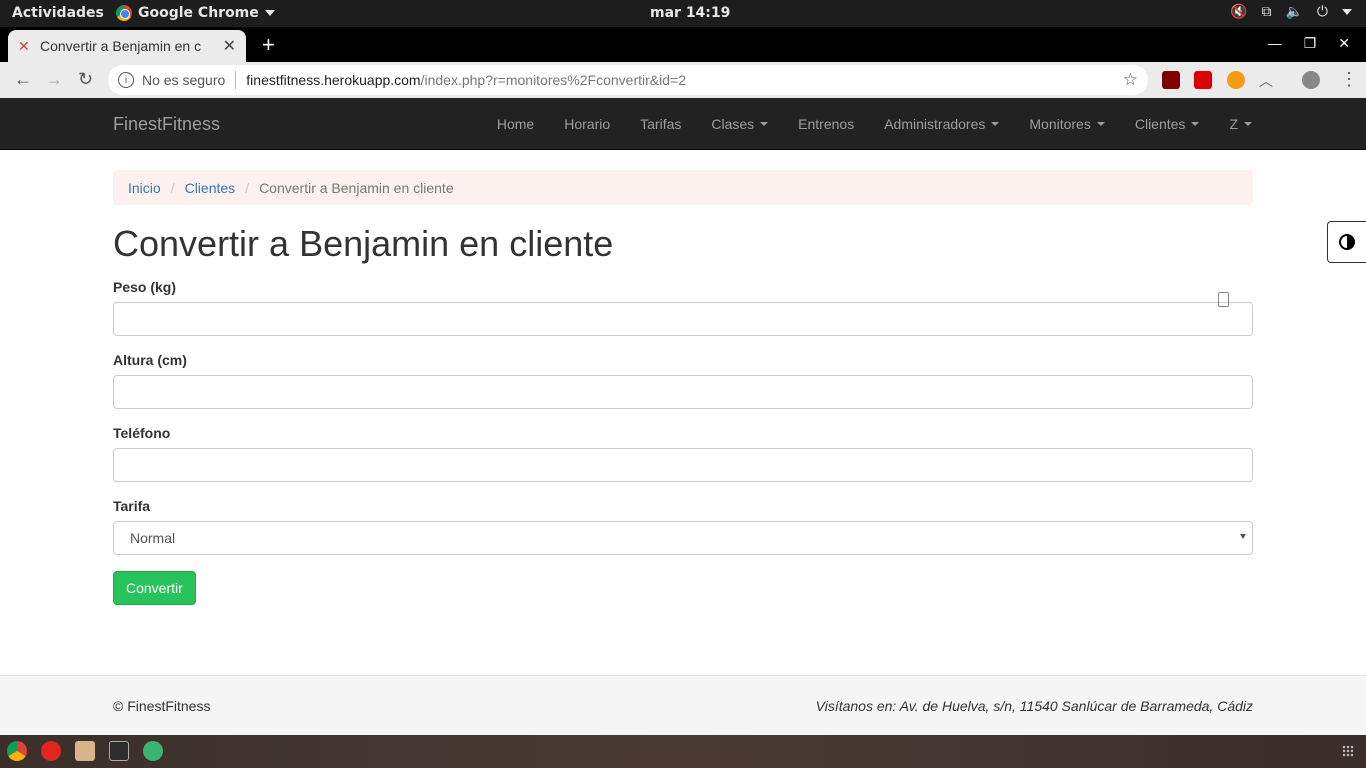  I want to click on nav-item-label: Z, so click(1233, 124).